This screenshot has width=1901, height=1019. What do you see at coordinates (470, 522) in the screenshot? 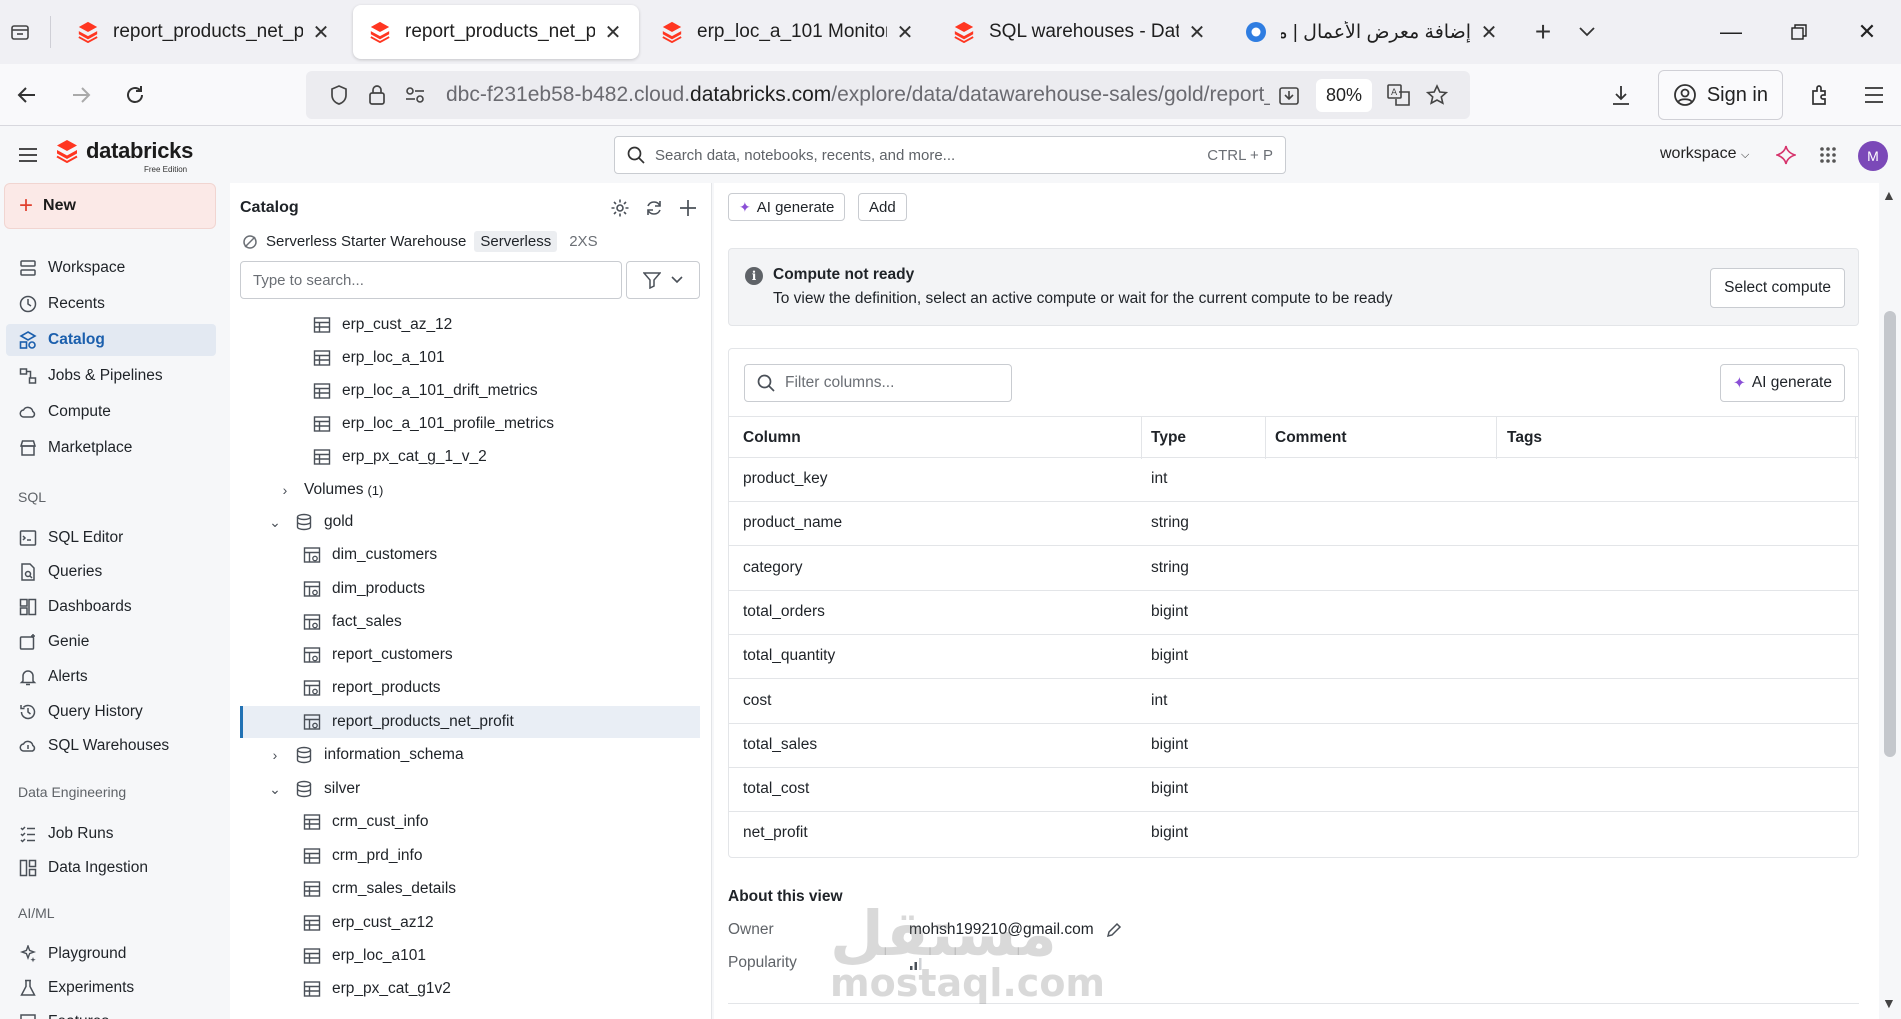
I see `tree-node-gold: ⌄ gold` at bounding box center [470, 522].